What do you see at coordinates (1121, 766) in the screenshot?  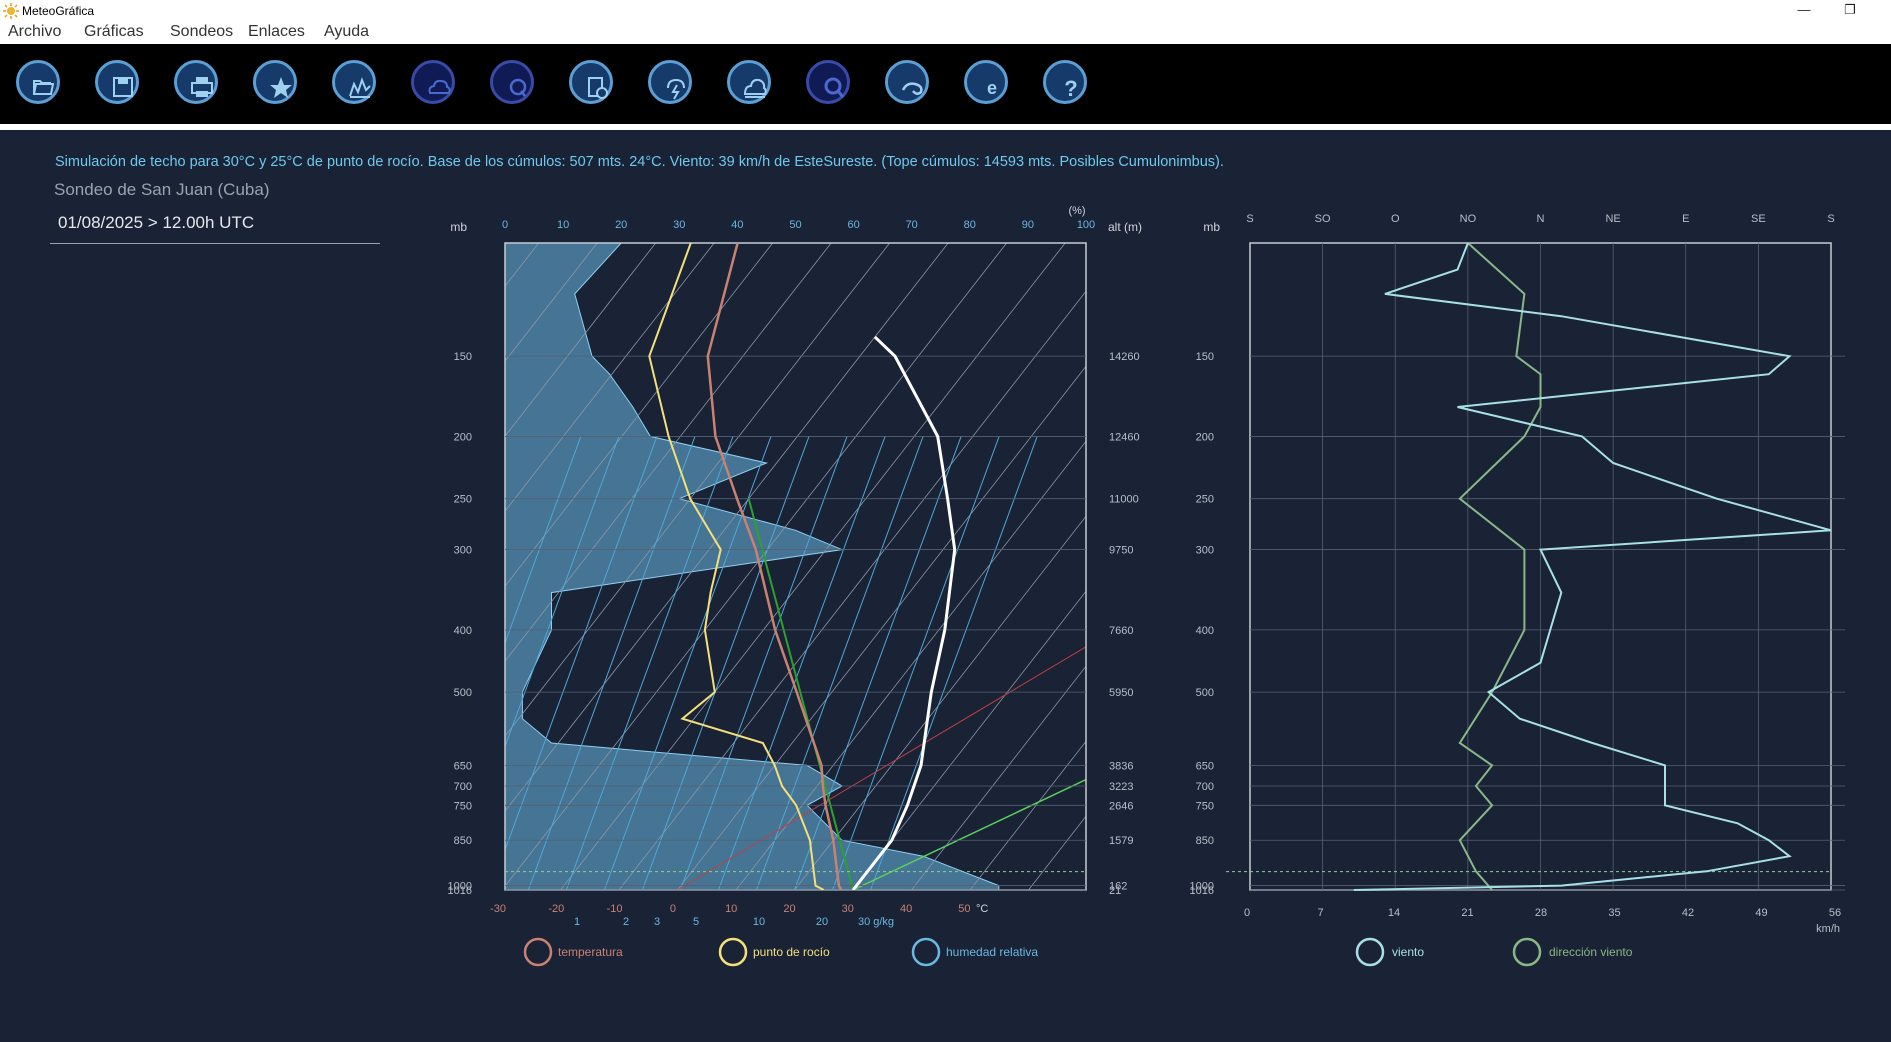 I see `altitude-tick-label: 3836` at bounding box center [1121, 766].